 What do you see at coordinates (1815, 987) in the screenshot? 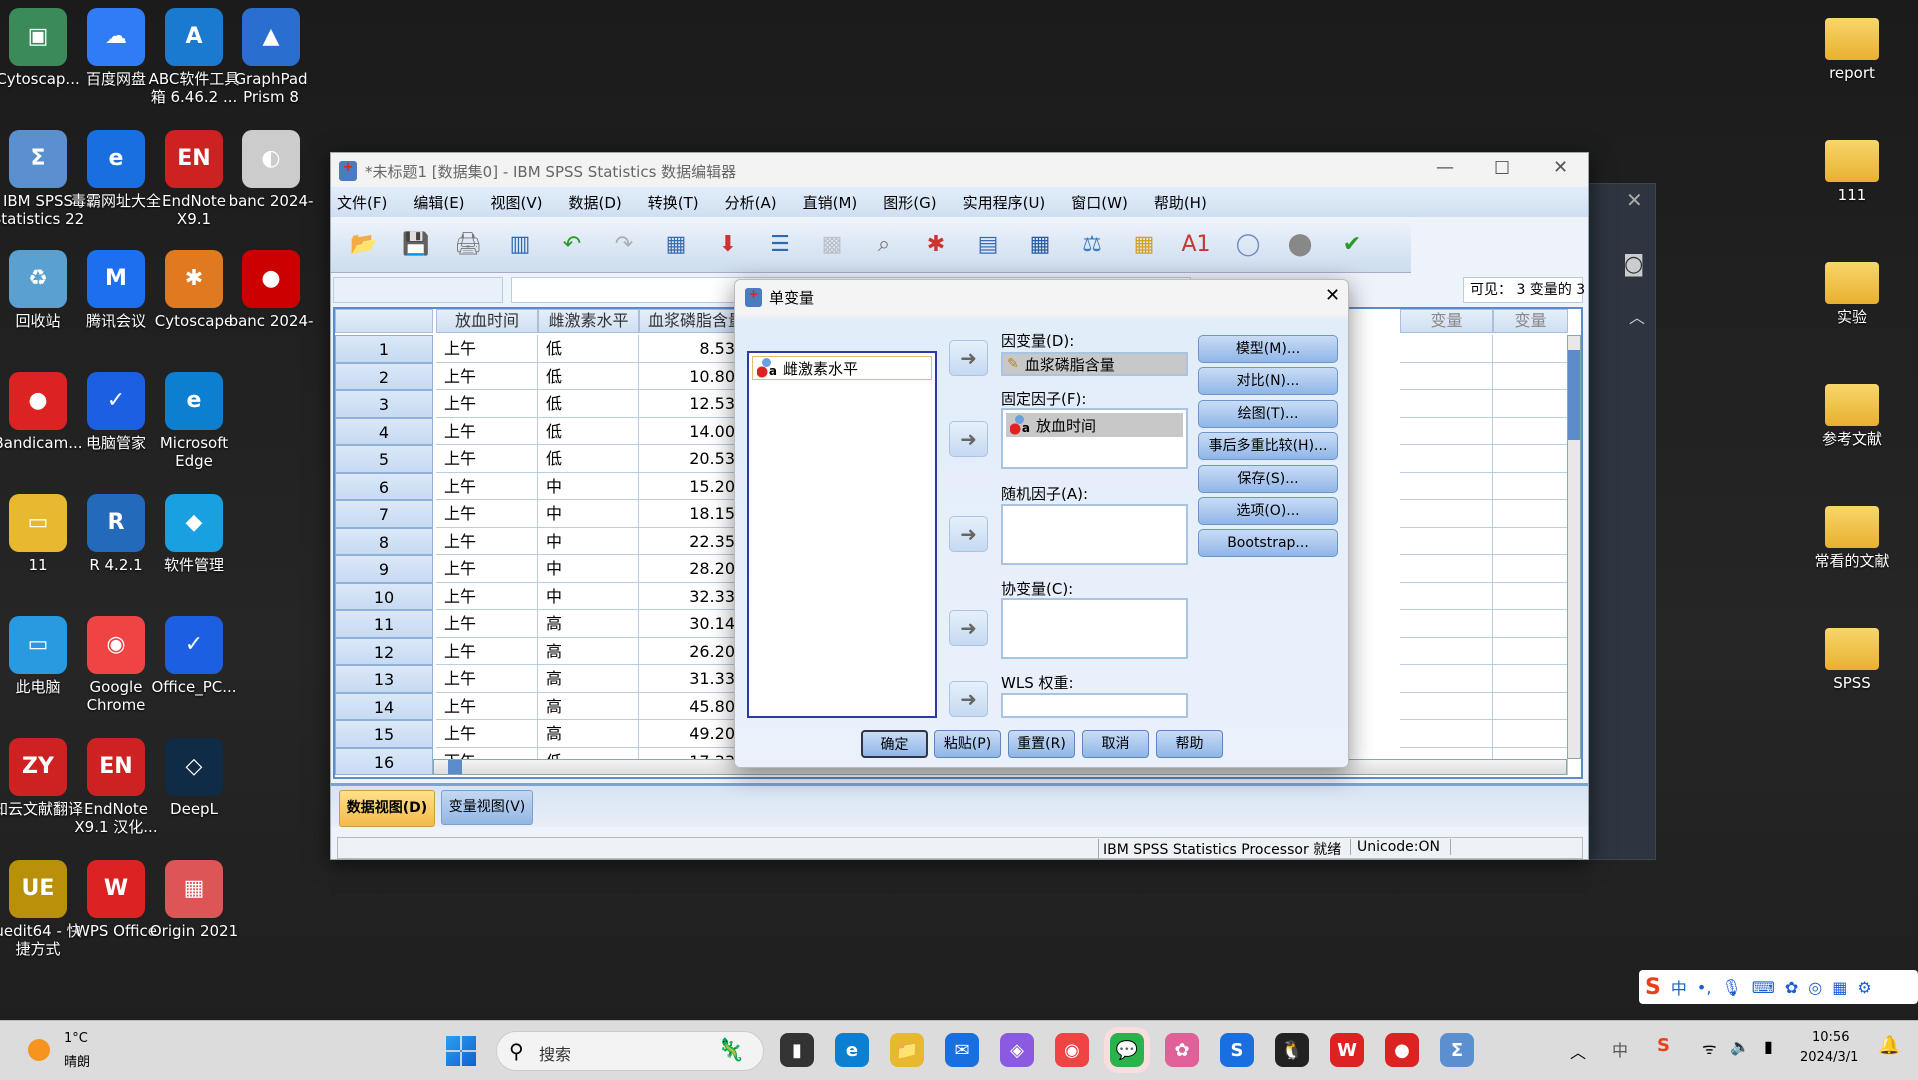
I see `game-icon: ◎` at bounding box center [1815, 987].